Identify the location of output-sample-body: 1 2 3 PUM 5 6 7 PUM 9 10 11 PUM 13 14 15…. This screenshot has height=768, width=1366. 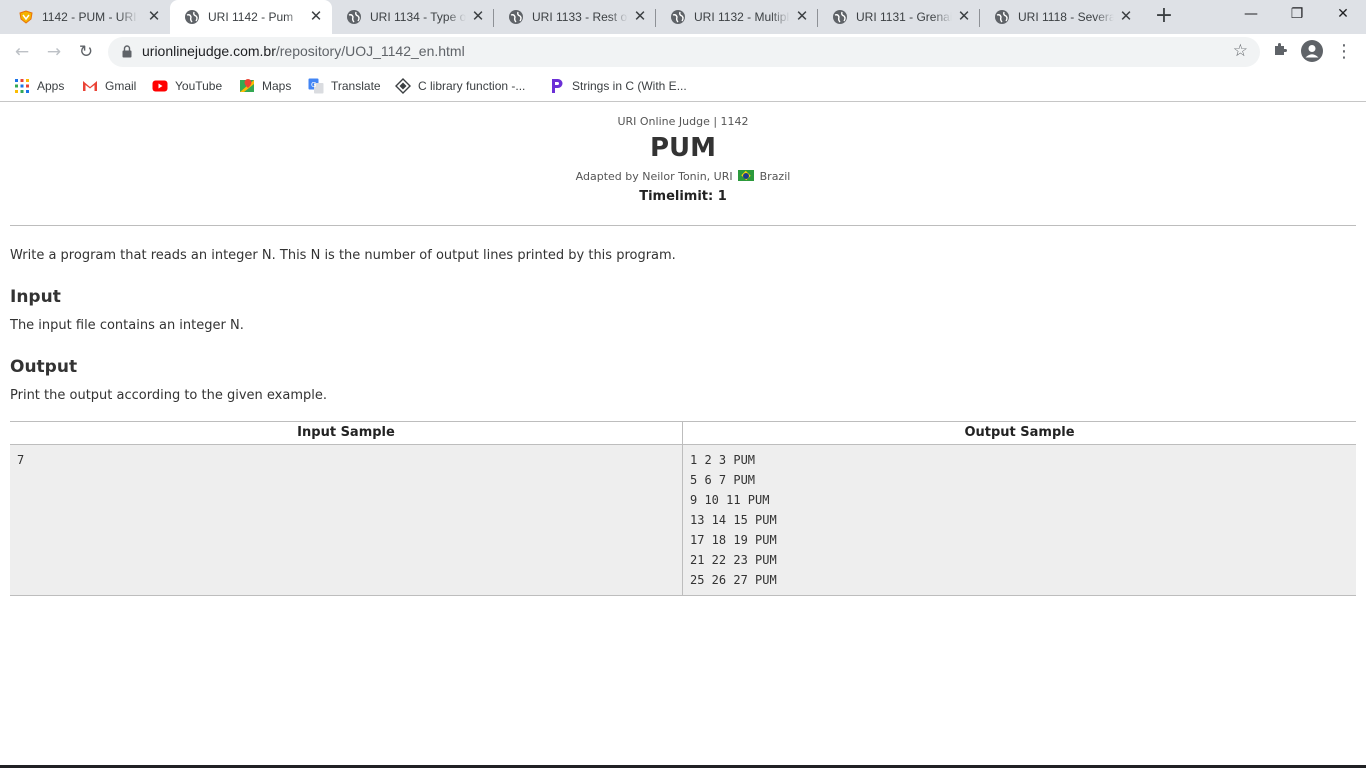
(1019, 520).